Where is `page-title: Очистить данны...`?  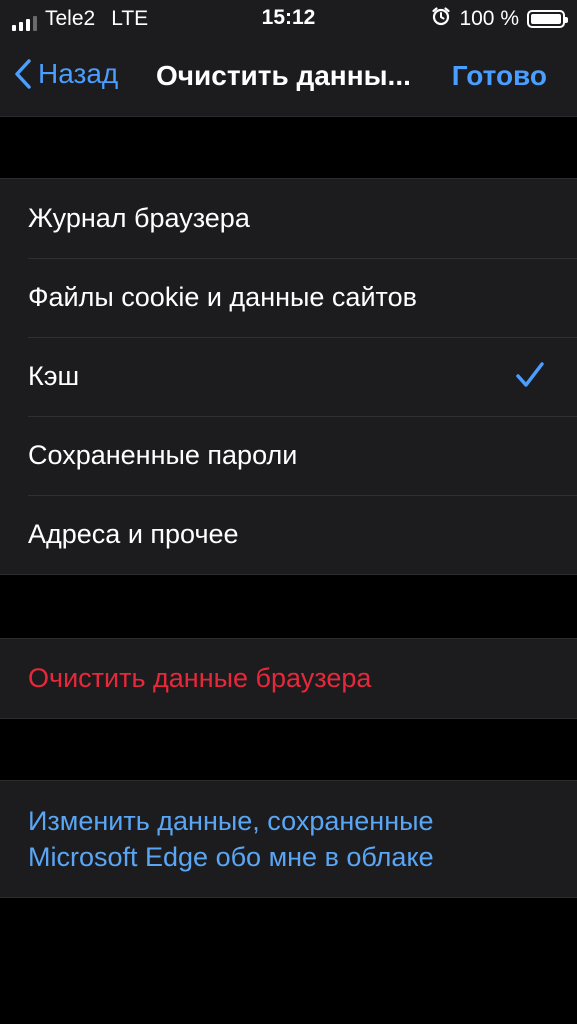
page-title: Очистить данны... is located at coordinates (283, 75).